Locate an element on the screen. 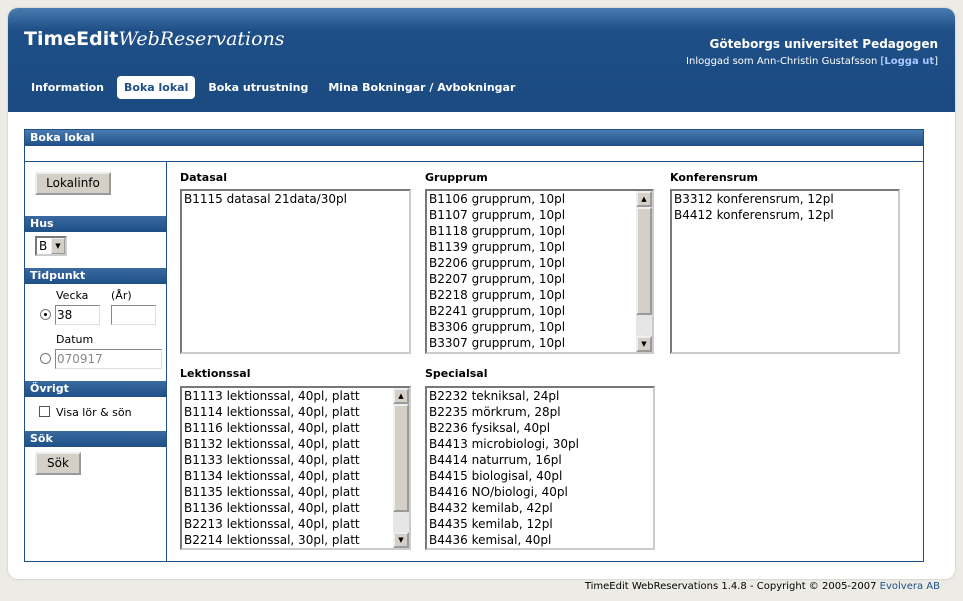  tab-information: Information is located at coordinates (67, 87).